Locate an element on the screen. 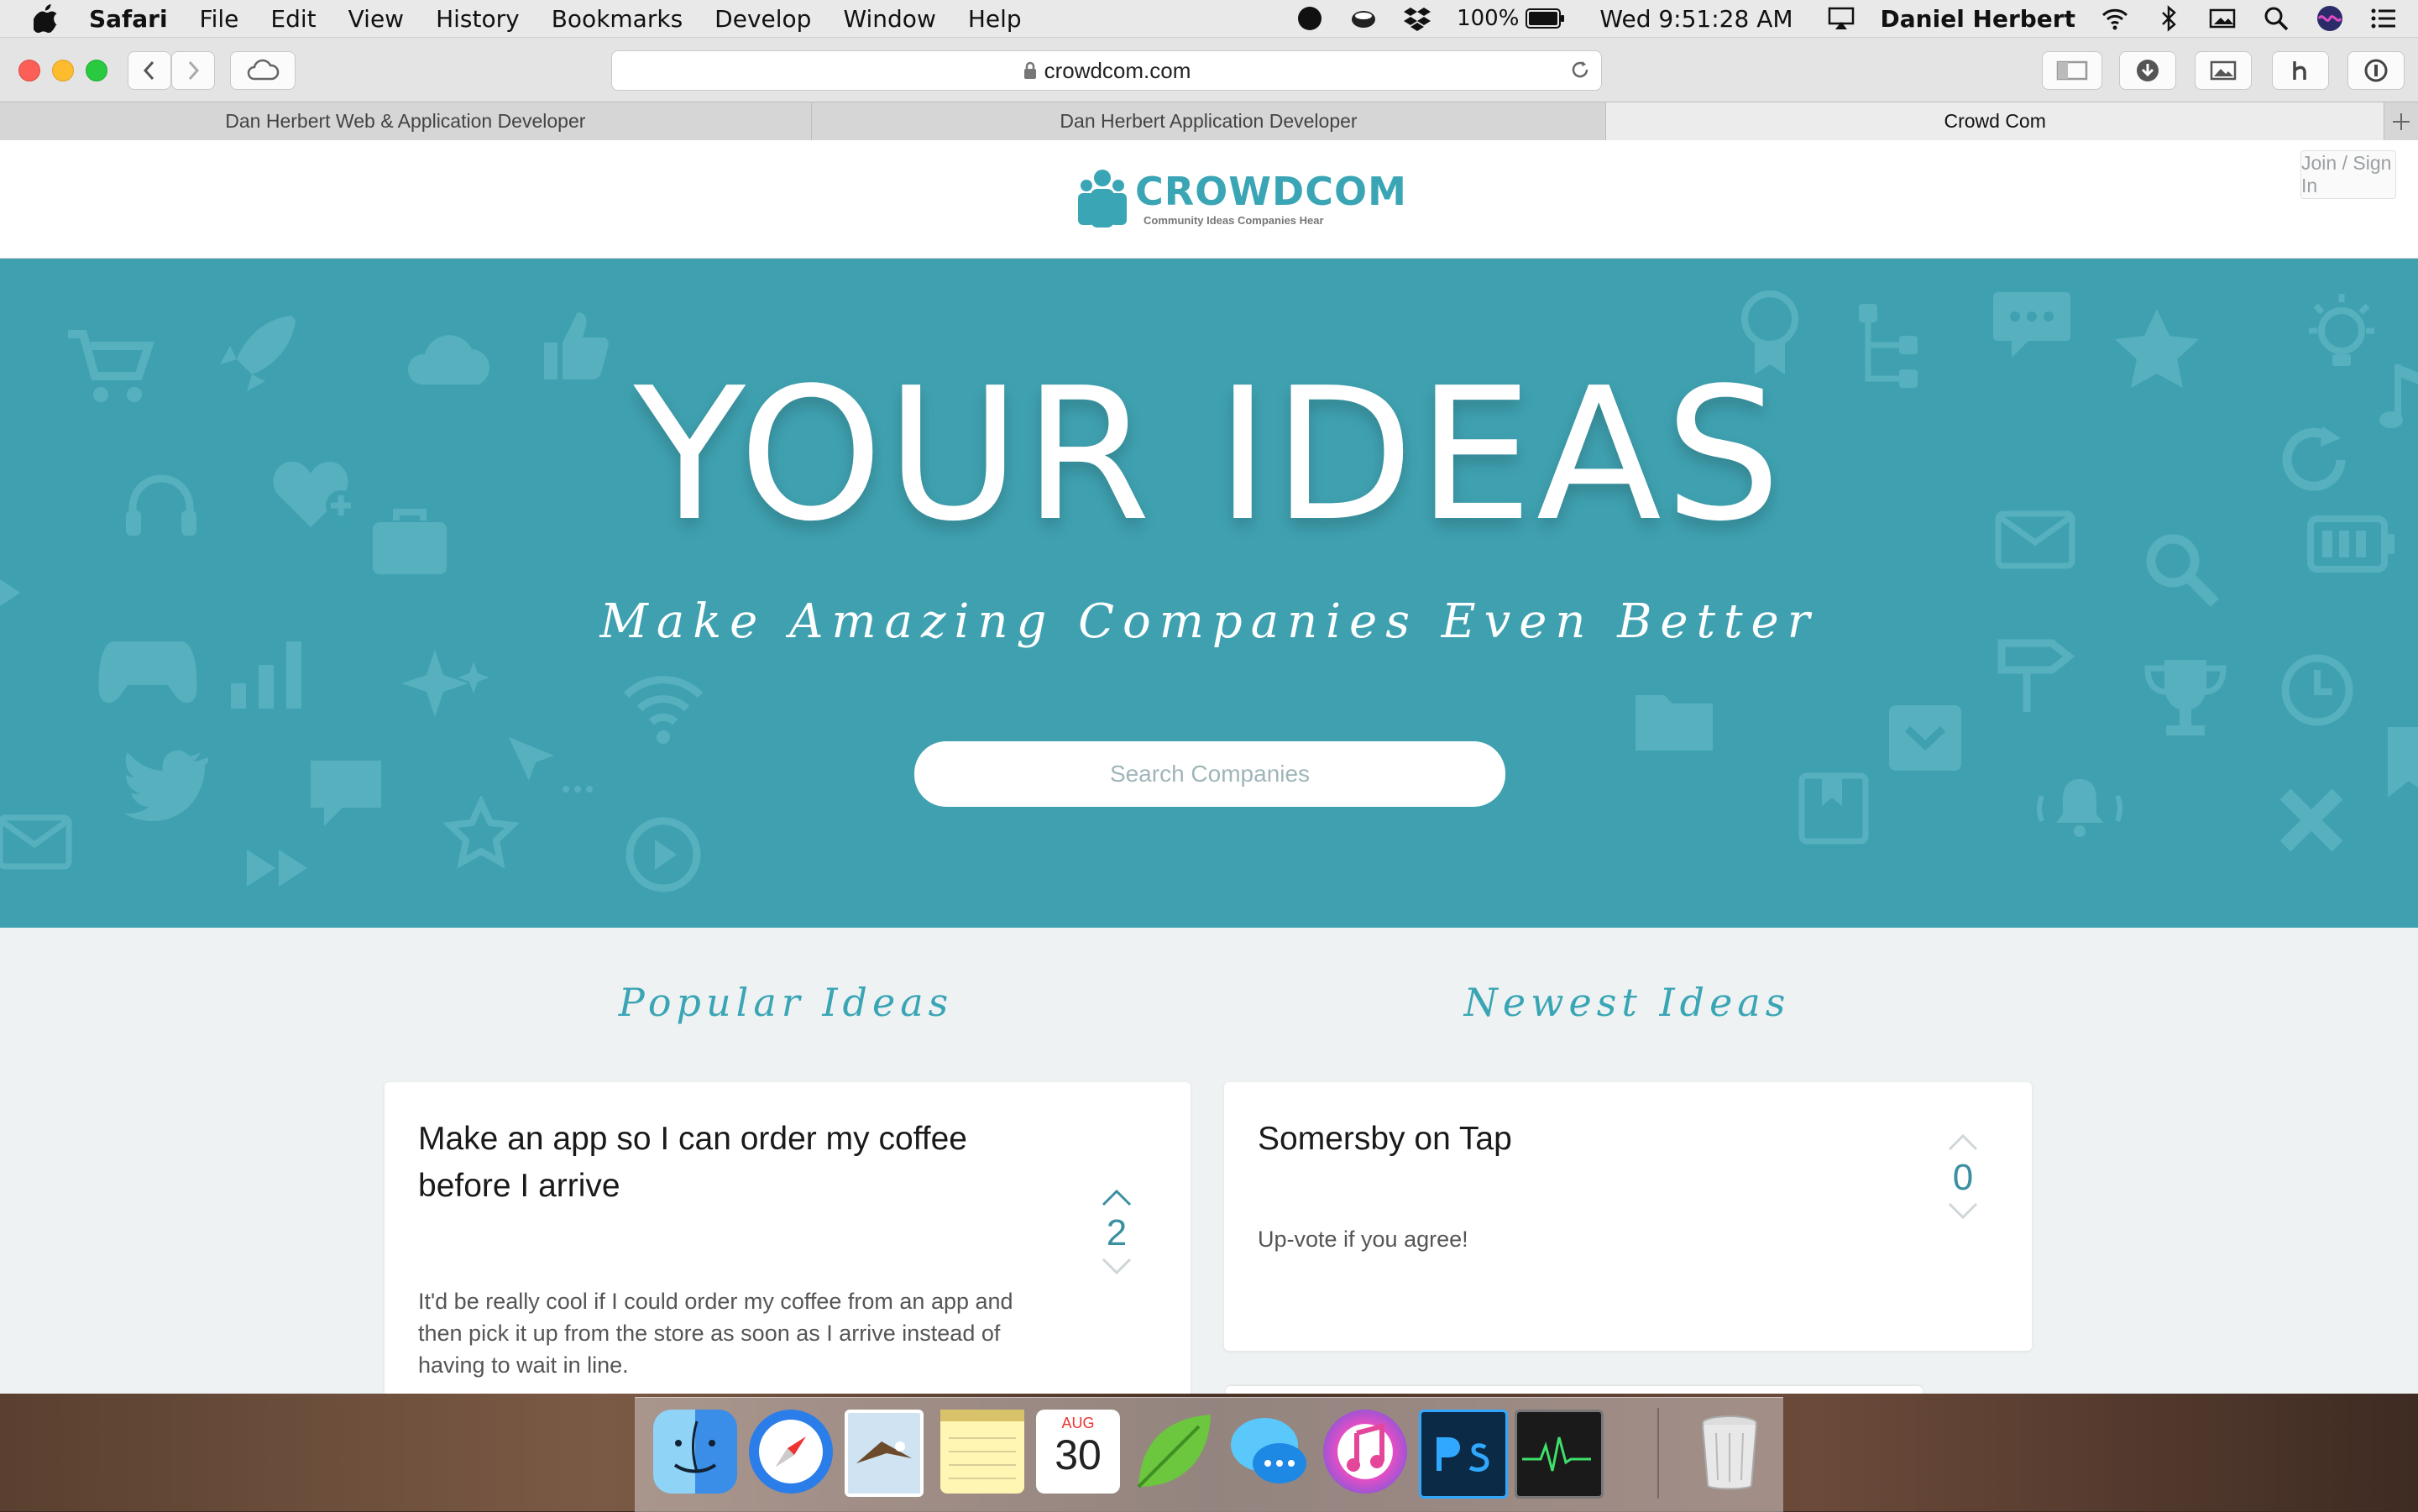 The height and width of the screenshot is (1512, 2418). compass-icon is located at coordinates (791, 1451).